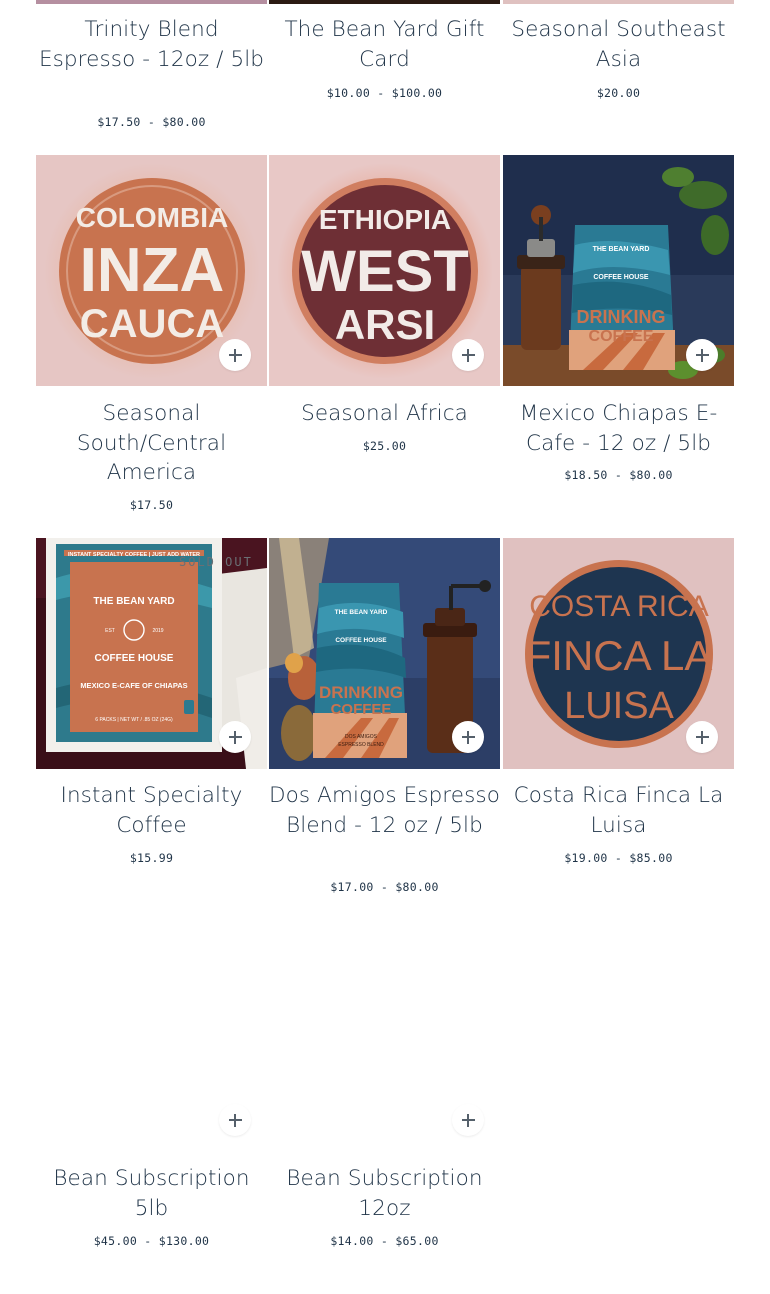 This screenshot has width=770, height=1294. What do you see at coordinates (151, 1193) in the screenshot?
I see `product-title: Bean Subscription 5lb` at bounding box center [151, 1193].